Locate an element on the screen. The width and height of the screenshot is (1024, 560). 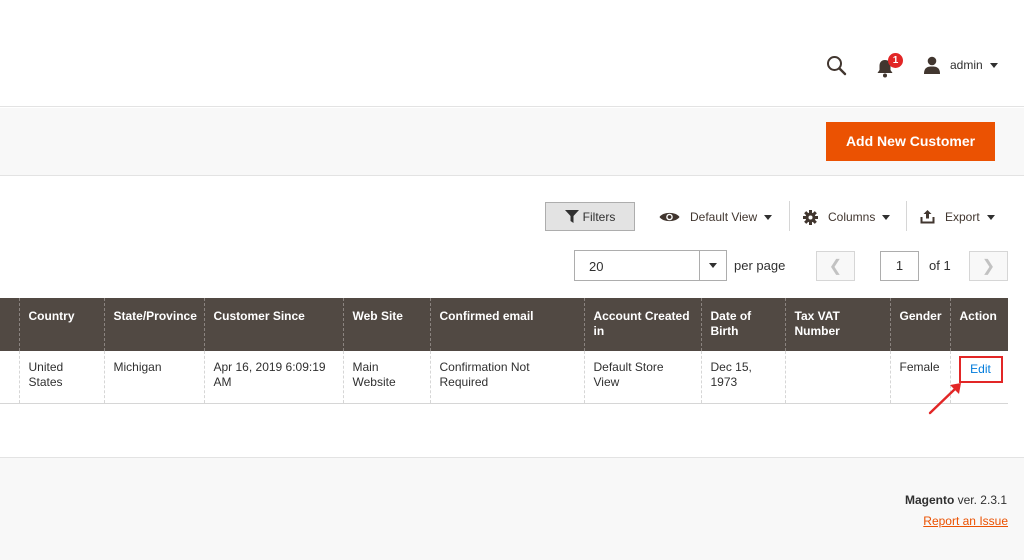
magento-version: Magento ver. 2.3.1 is located at coordinates (956, 500).